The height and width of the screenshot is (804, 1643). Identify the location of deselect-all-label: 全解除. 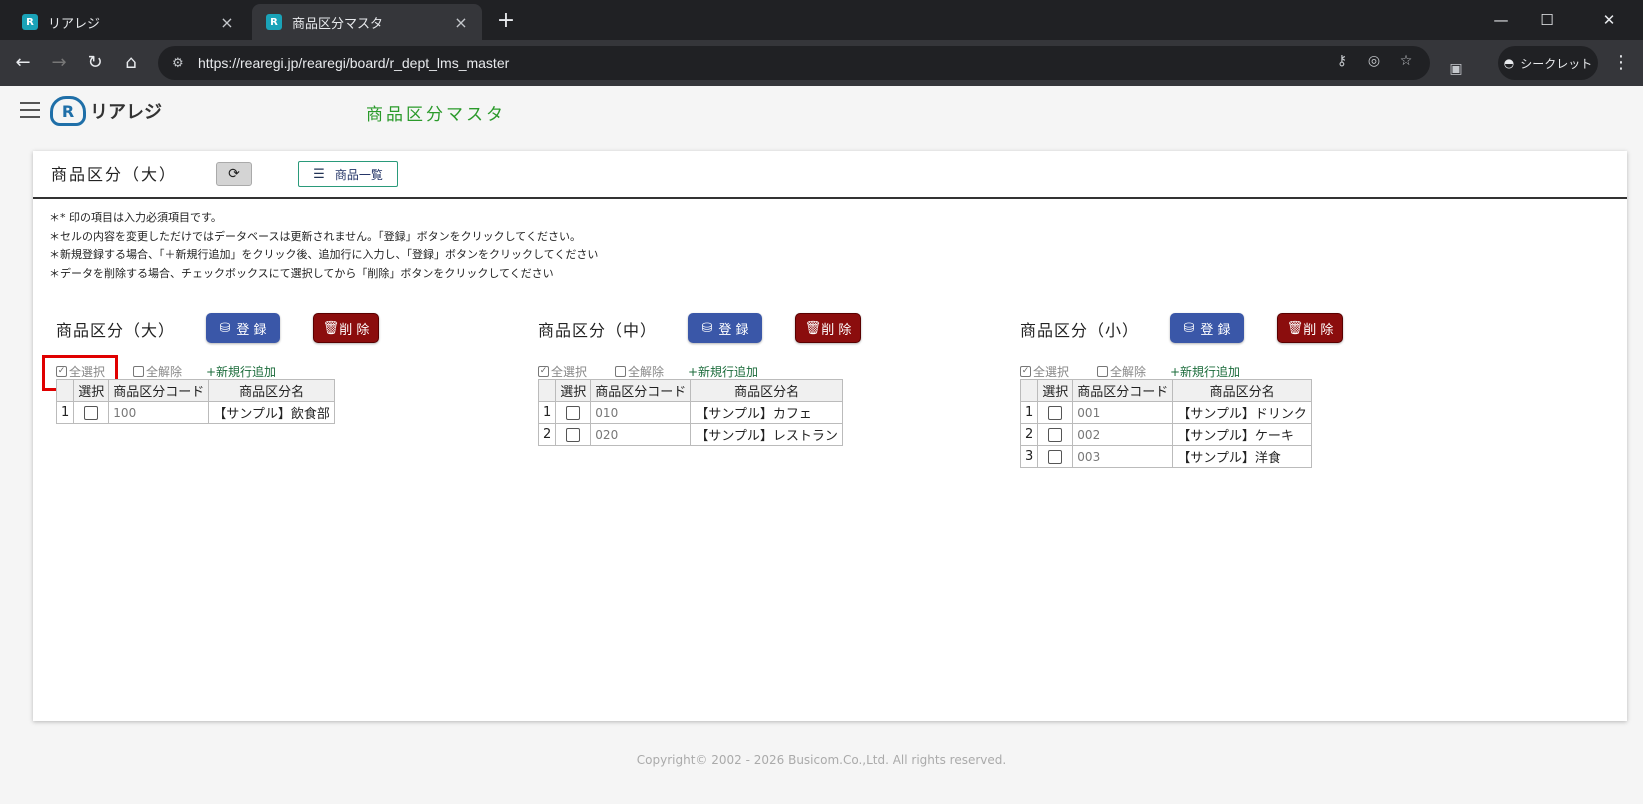
(1128, 372).